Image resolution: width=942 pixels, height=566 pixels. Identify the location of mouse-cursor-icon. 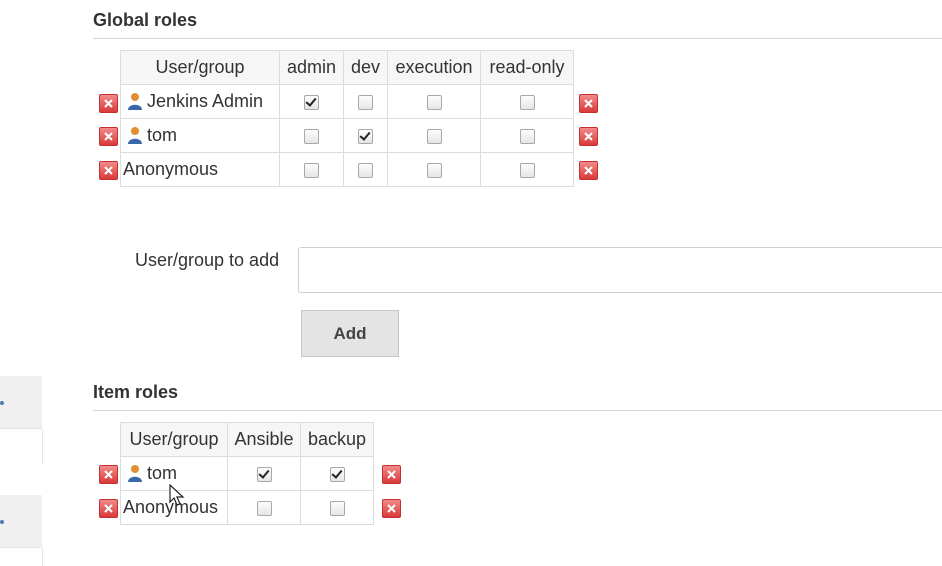
(177, 495).